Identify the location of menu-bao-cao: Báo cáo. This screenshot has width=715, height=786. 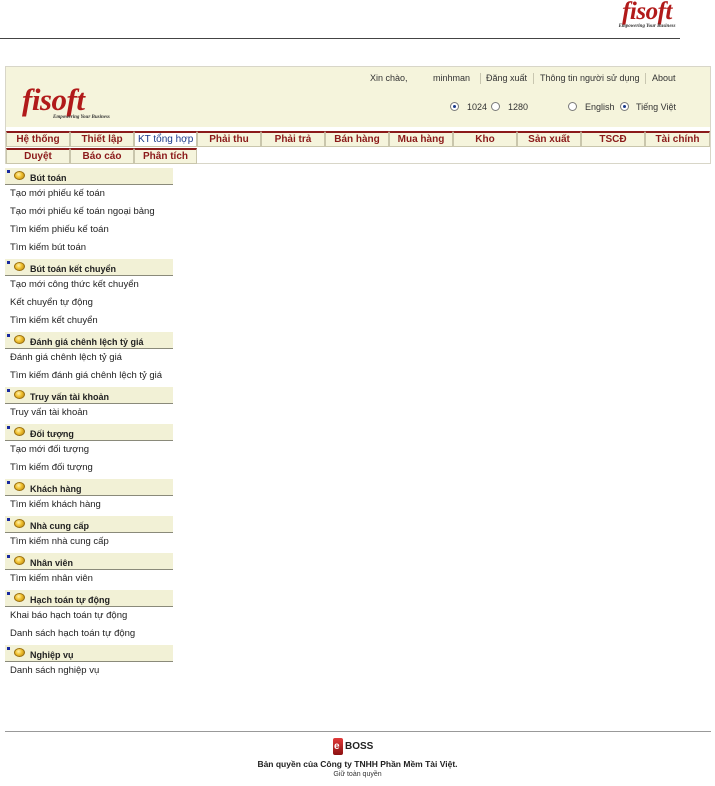
(102, 156).